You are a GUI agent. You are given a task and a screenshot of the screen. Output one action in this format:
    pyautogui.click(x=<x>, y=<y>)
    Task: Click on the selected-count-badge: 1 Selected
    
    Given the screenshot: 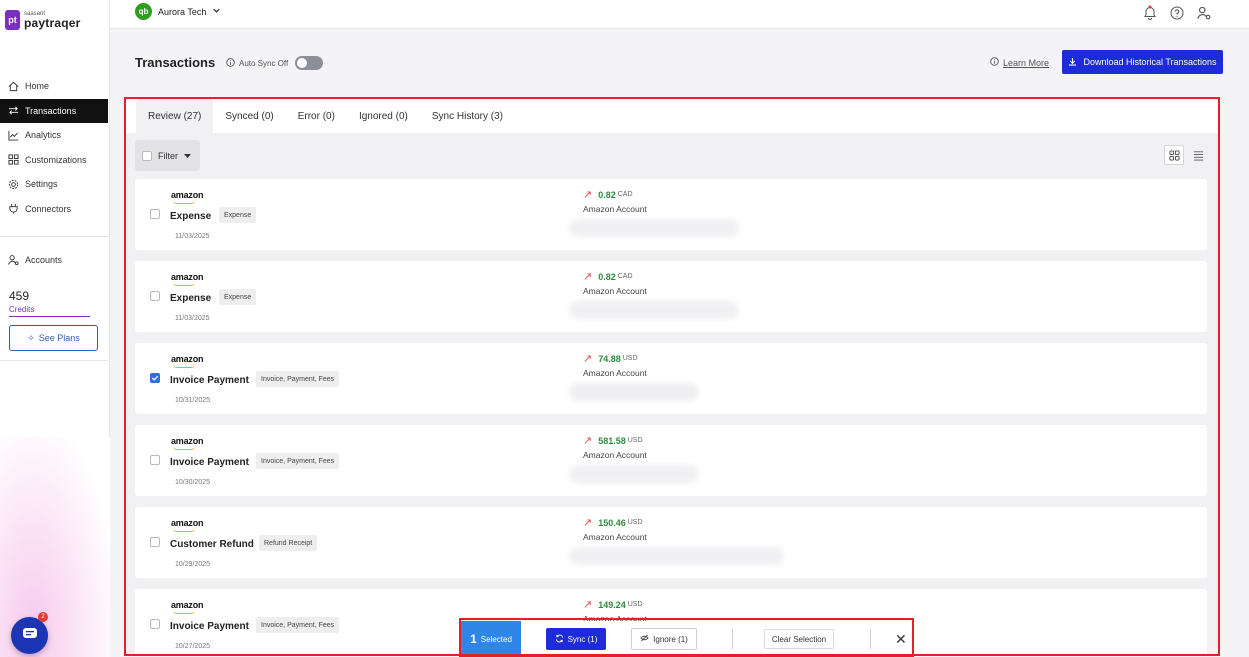 What is the action you would take?
    pyautogui.click(x=491, y=639)
    